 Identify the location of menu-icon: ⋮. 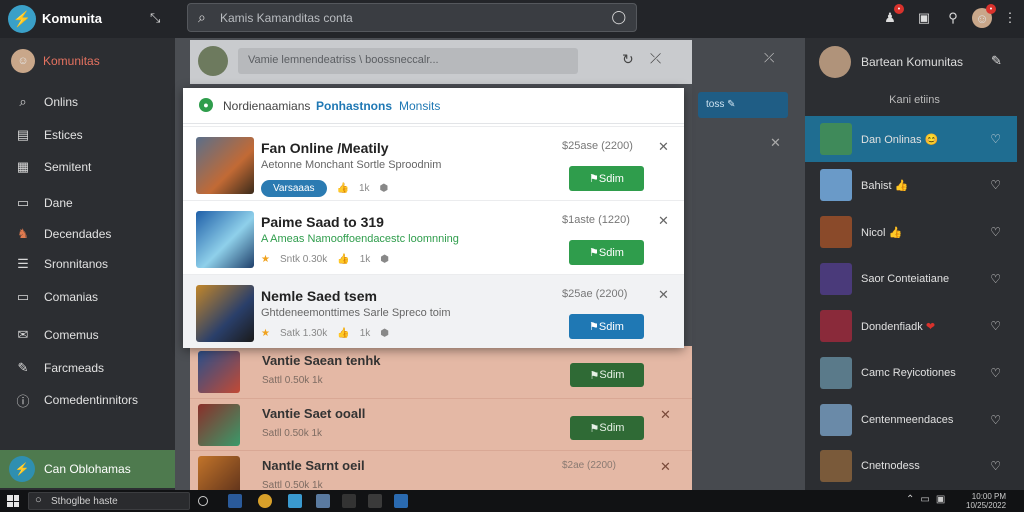
(1010, 18).